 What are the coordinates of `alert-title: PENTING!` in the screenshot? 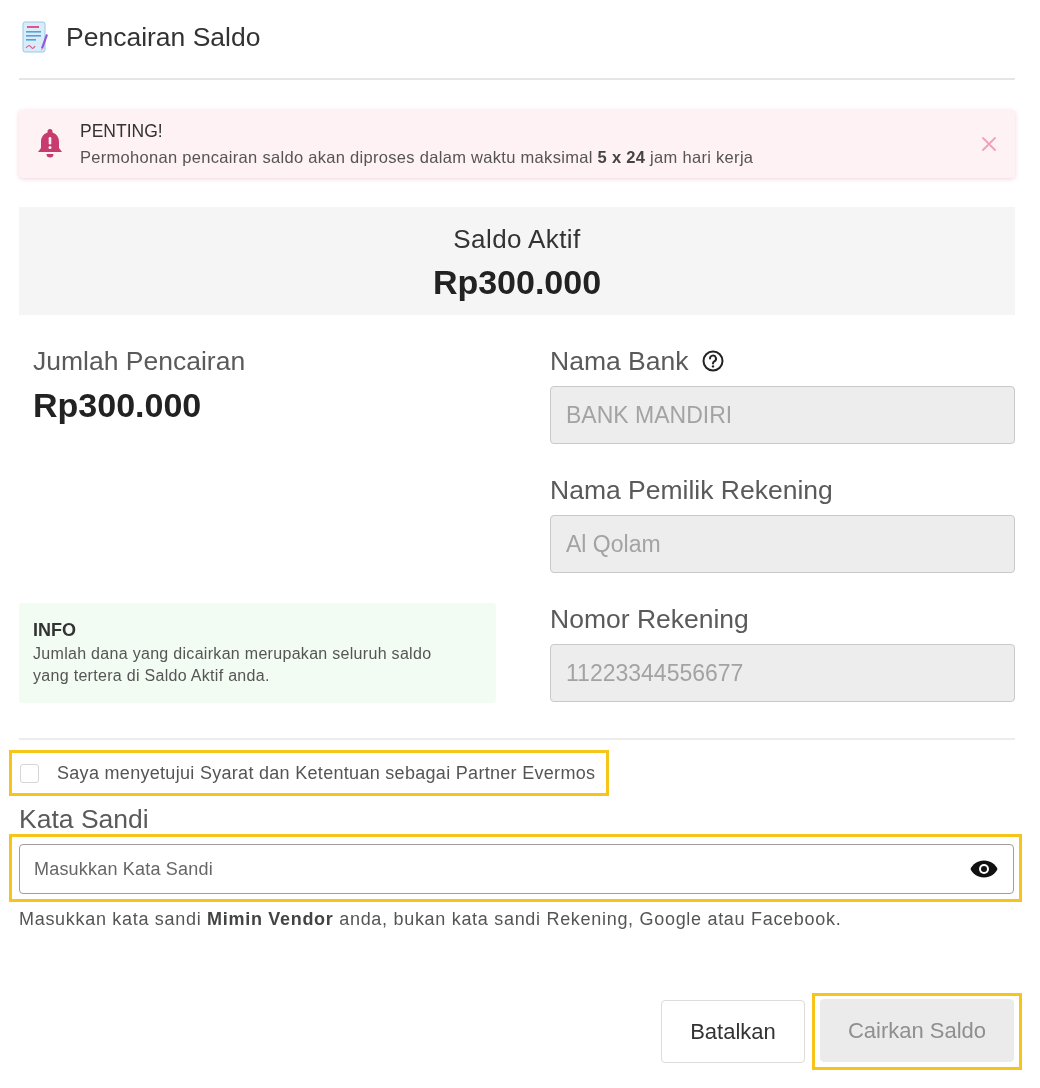 It's located at (122, 131).